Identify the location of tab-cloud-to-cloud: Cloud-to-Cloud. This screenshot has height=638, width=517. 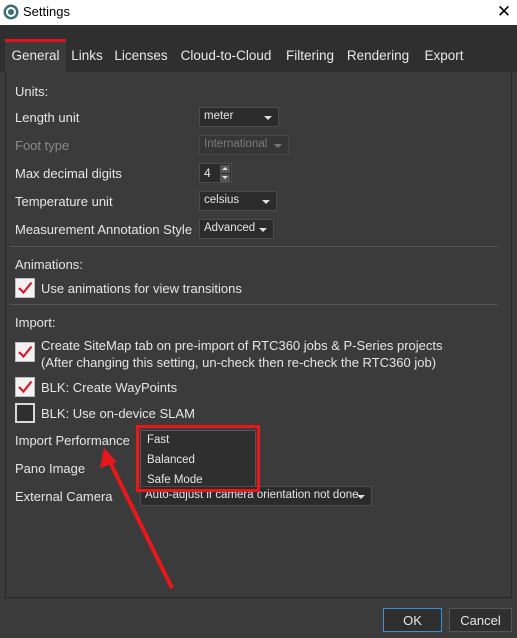
(226, 55).